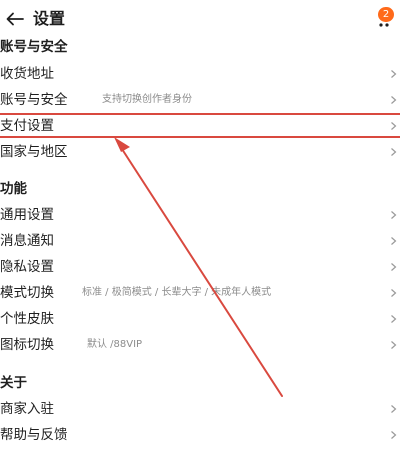 Image resolution: width=400 pixels, height=457 pixels. Describe the element at coordinates (27, 74) in the screenshot. I see `item-label: 收货地址` at that location.